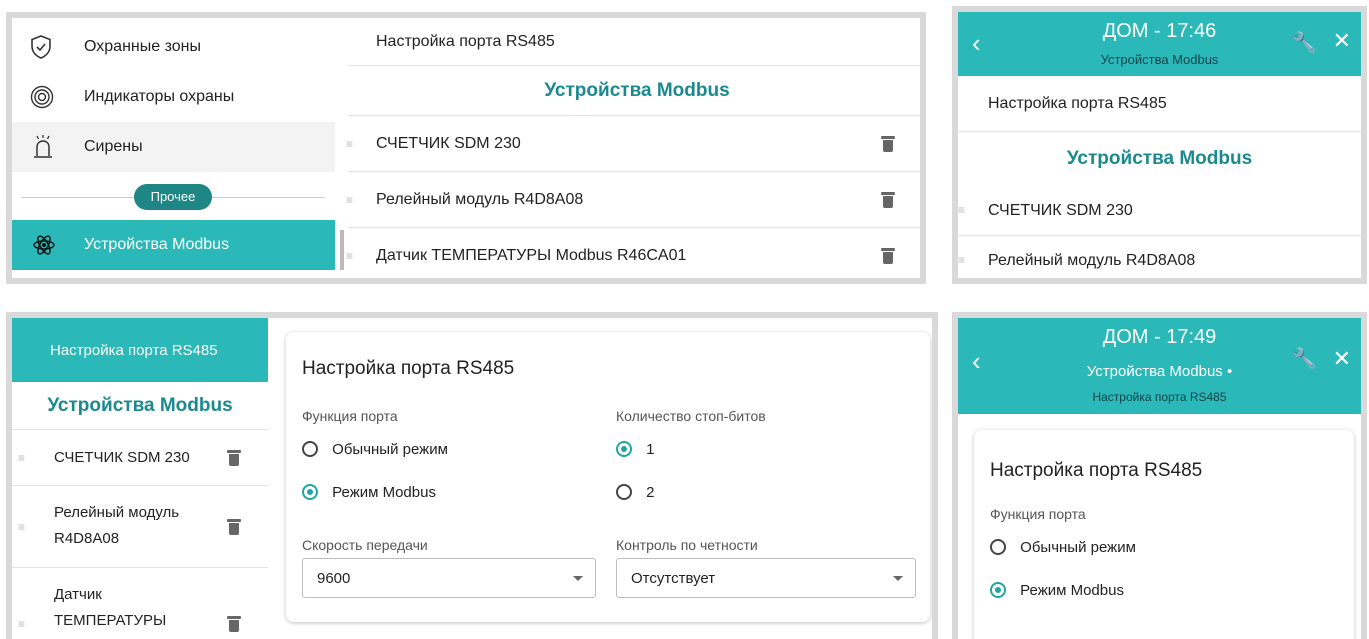 The height and width of the screenshot is (639, 1369). Describe the element at coordinates (687, 545) in the screenshot. I see `parity-label: Контроль по четности` at that location.